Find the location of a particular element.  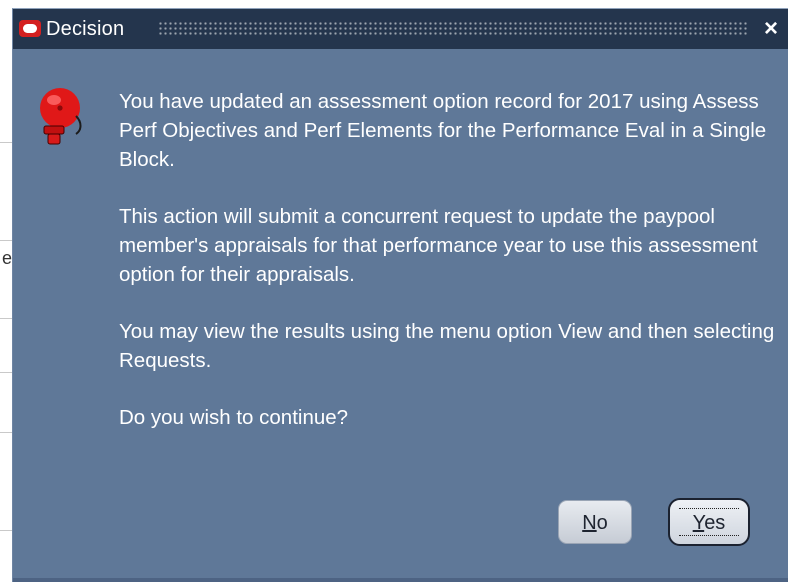

focus-ring is located at coordinates (709, 522).